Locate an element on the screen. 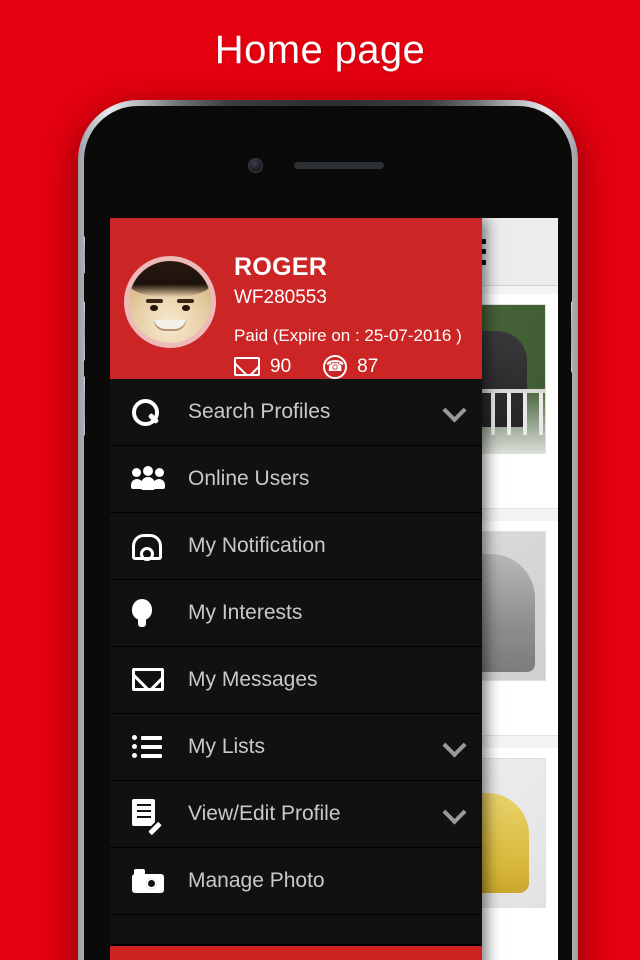 The image size is (640, 960). menu-label: My Interests is located at coordinates (245, 612).